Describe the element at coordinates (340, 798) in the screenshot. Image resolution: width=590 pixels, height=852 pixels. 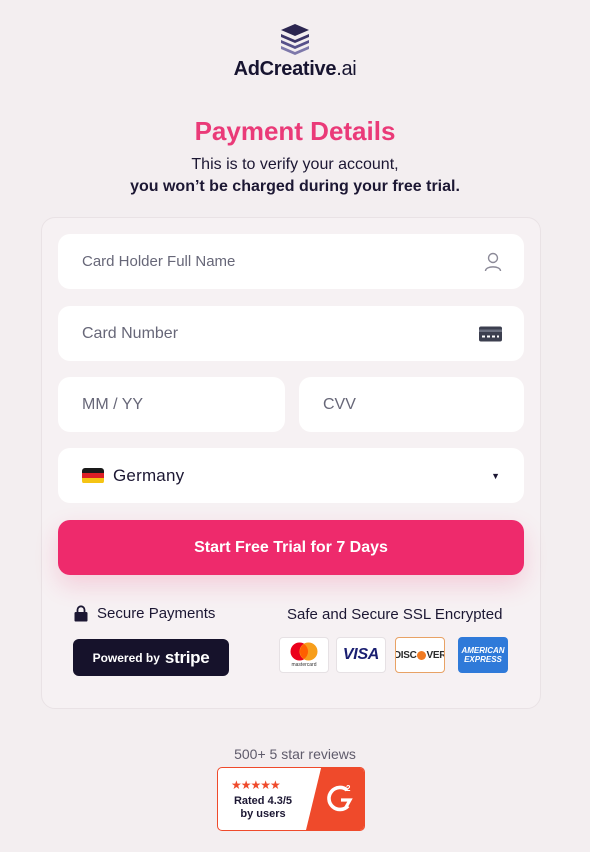
I see `g2-logo-icon: 2` at that location.